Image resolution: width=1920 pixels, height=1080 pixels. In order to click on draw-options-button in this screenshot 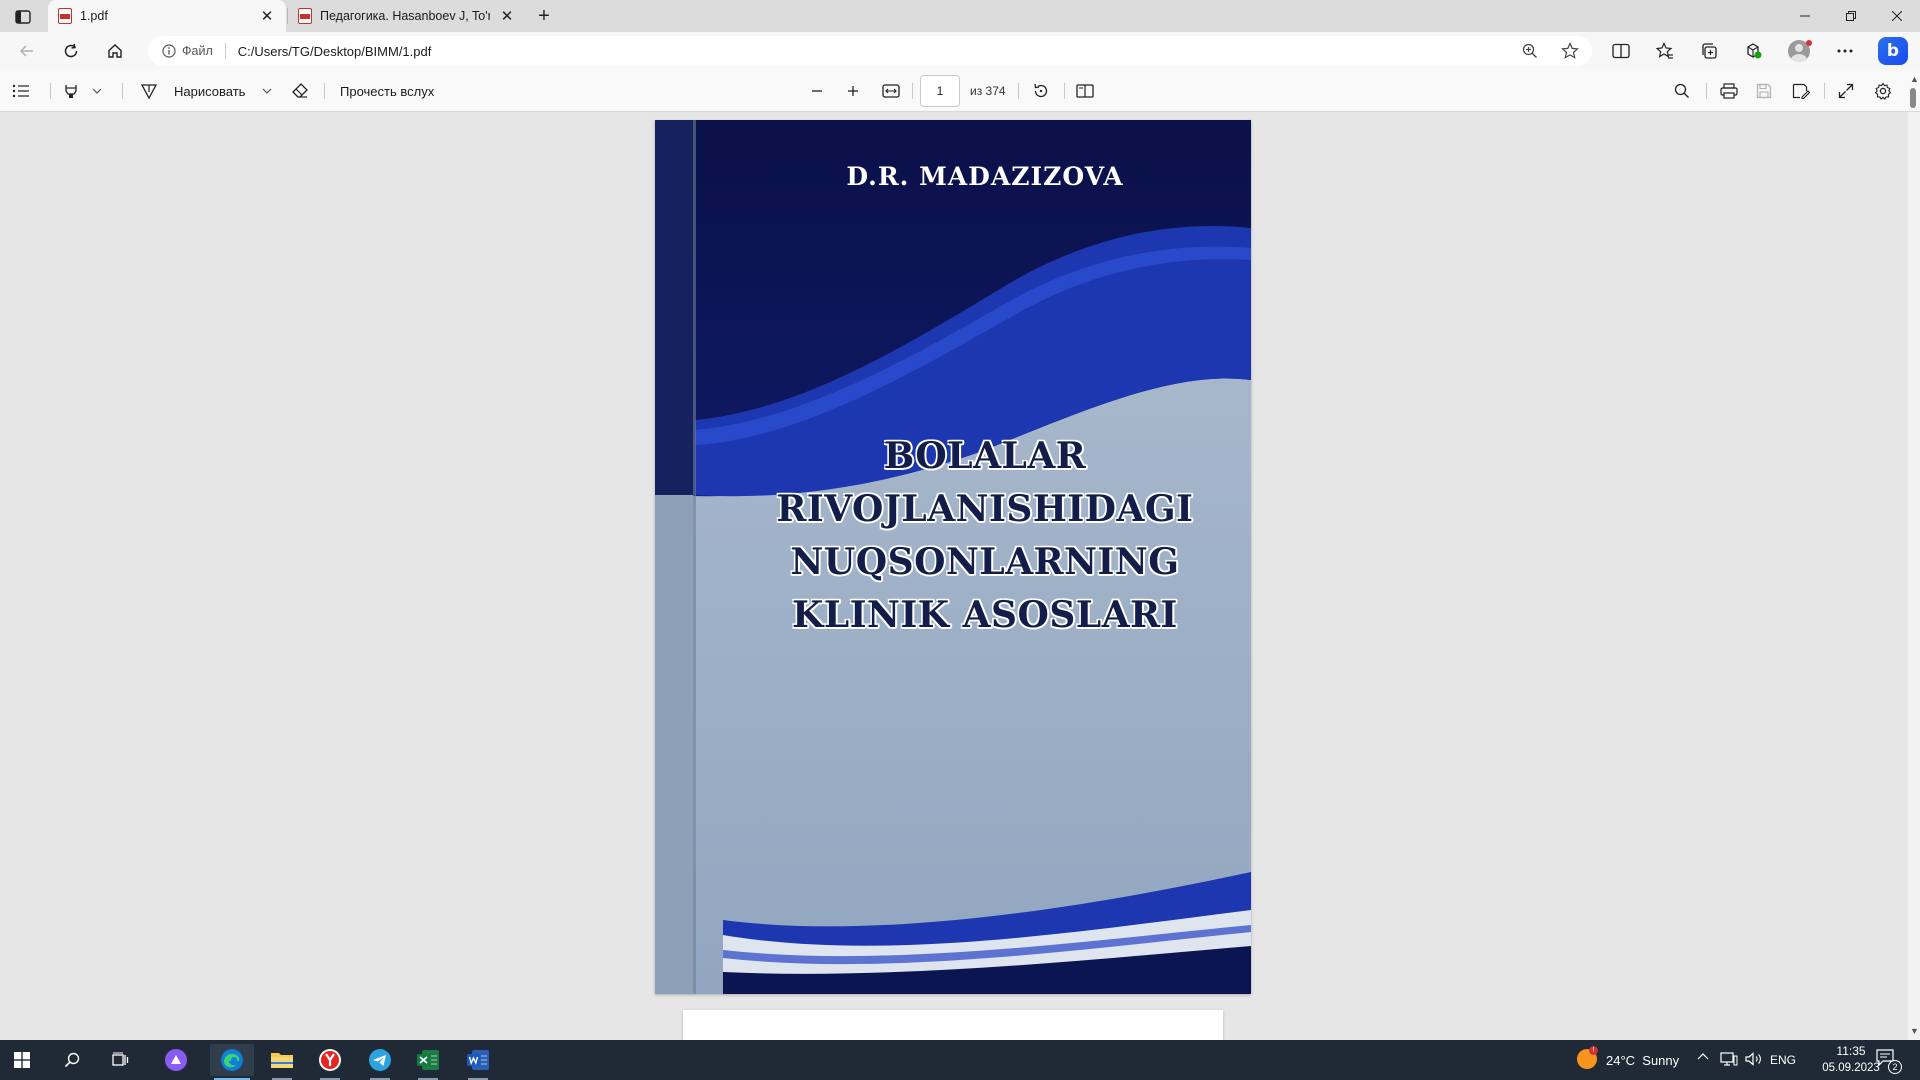, I will do `click(267, 91)`.